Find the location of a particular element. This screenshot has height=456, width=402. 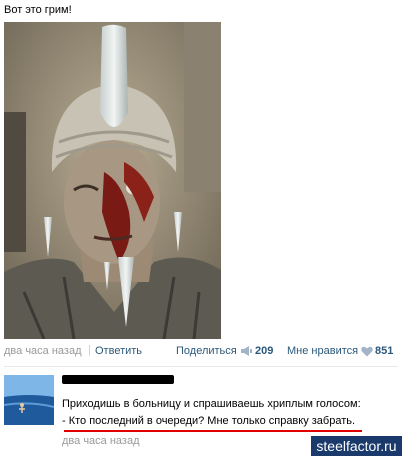

share-count: 209 is located at coordinates (264, 351).